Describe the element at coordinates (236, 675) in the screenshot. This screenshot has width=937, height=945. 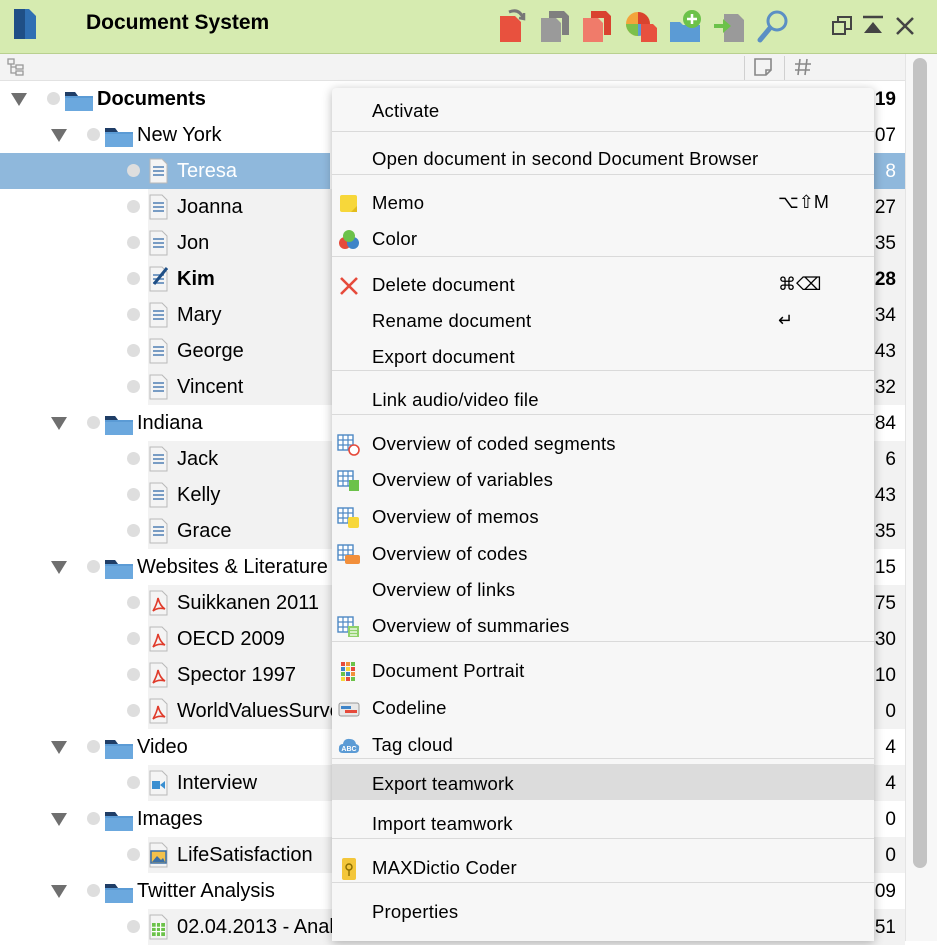
I see `tree-item-label: Spector 1997` at that location.